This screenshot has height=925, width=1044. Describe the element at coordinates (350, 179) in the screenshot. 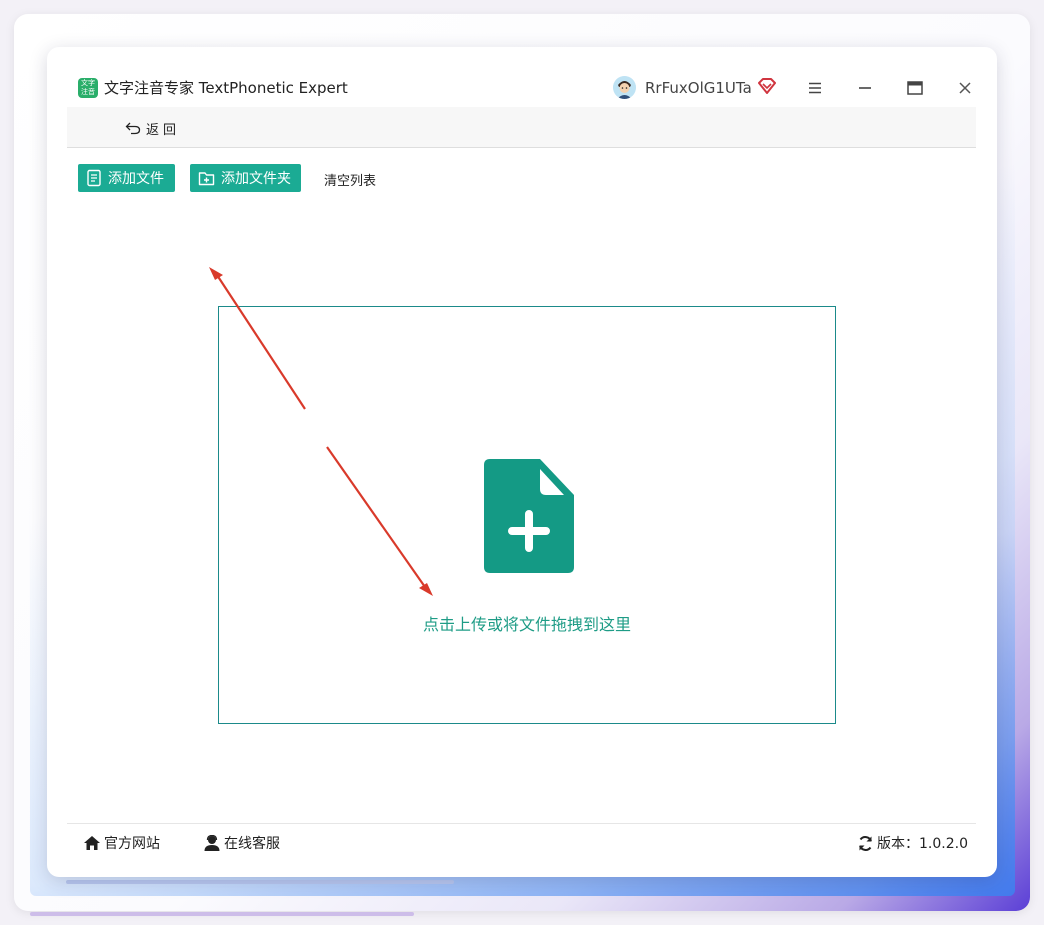

I see `clear-list-button: 清空列表` at that location.